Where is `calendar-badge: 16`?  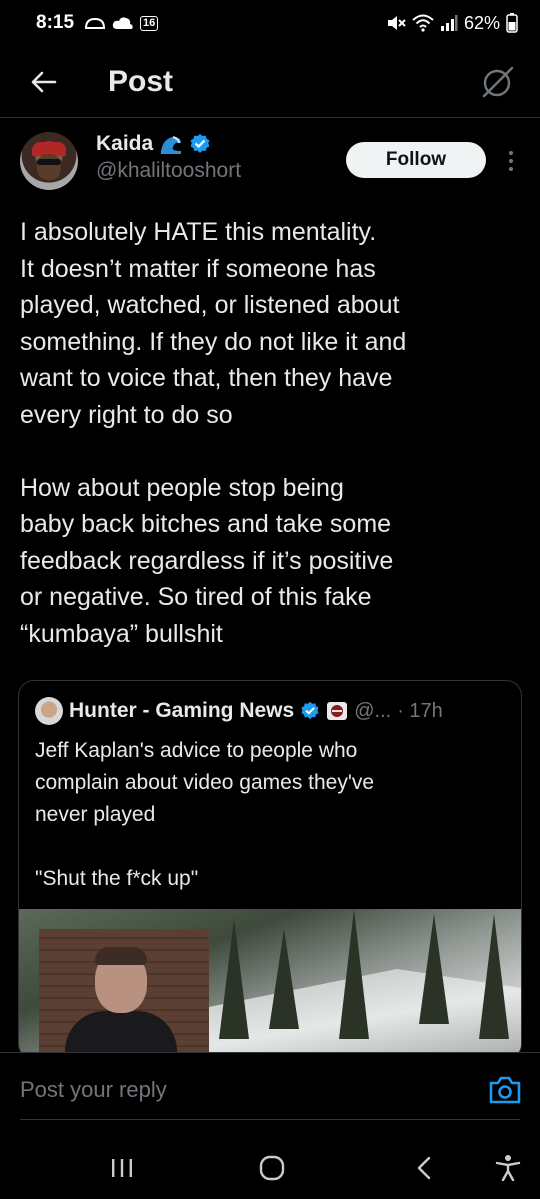
calendar-badge: 16 is located at coordinates (149, 23).